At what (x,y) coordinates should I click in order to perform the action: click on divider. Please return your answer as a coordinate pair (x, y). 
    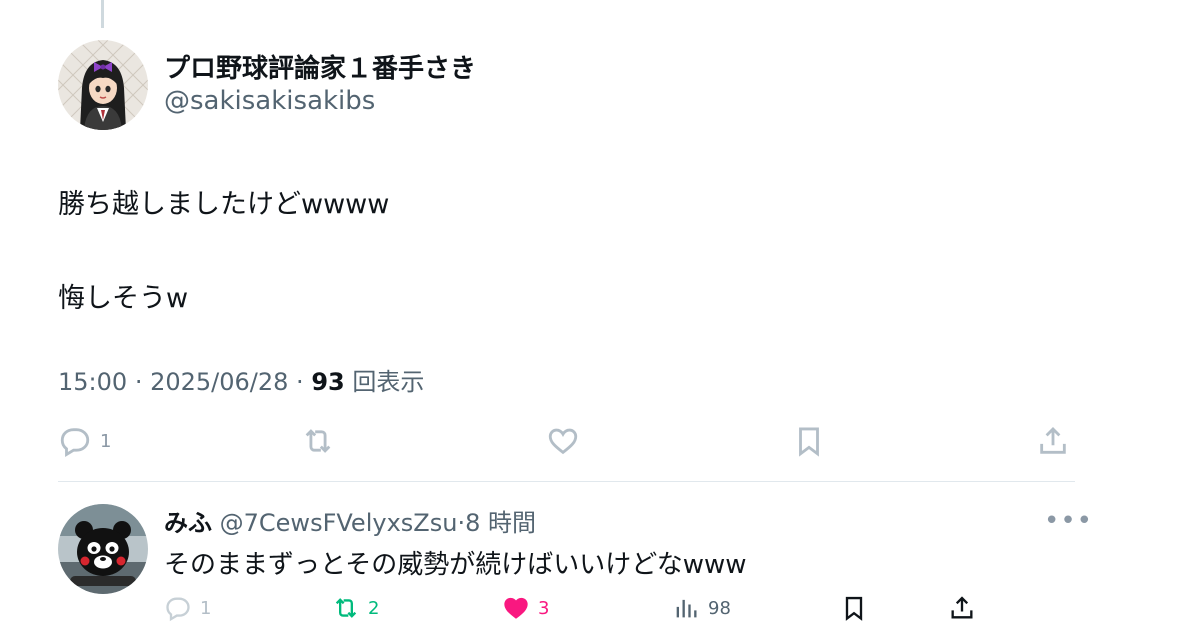
    Looking at the image, I should click on (566, 481).